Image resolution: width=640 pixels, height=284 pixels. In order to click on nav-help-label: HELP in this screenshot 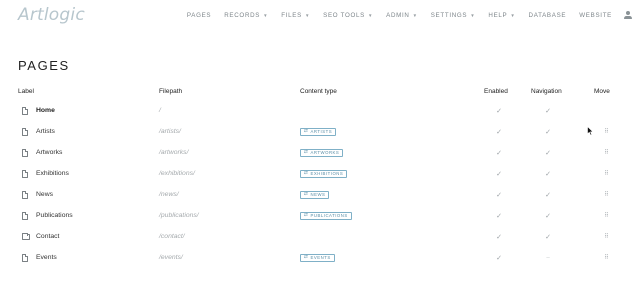, I will do `click(498, 15)`.